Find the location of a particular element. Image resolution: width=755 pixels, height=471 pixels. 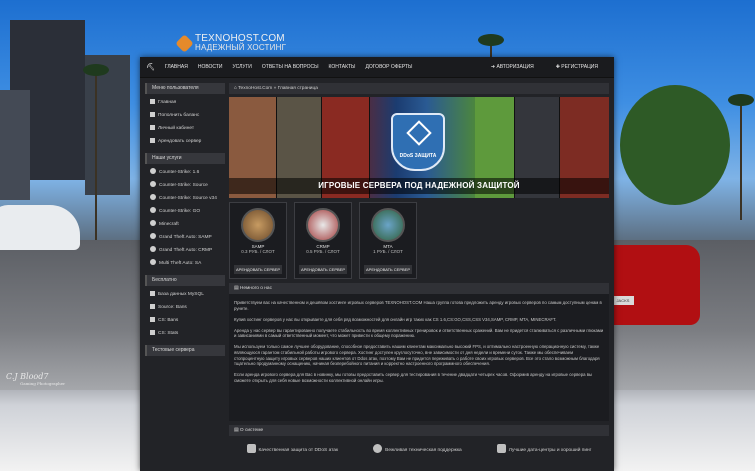

feature-label: Лучшие дата-центры и хороший пинг is located at coordinates (550, 450).